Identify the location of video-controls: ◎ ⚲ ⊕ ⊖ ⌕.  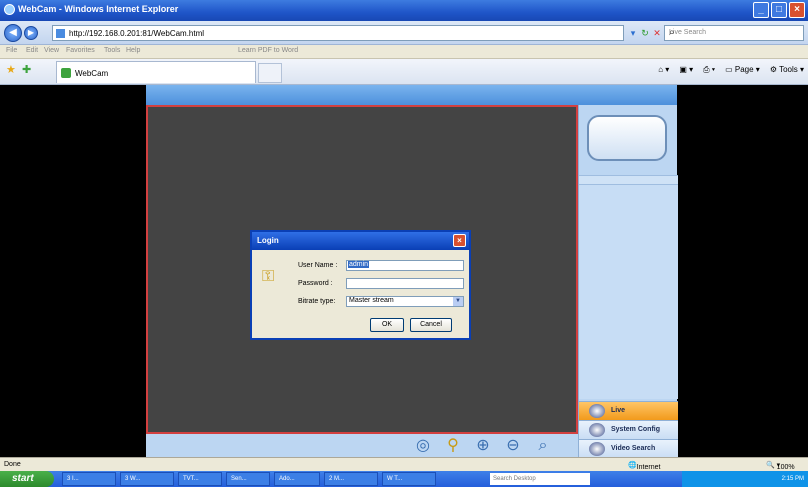
(362, 445).